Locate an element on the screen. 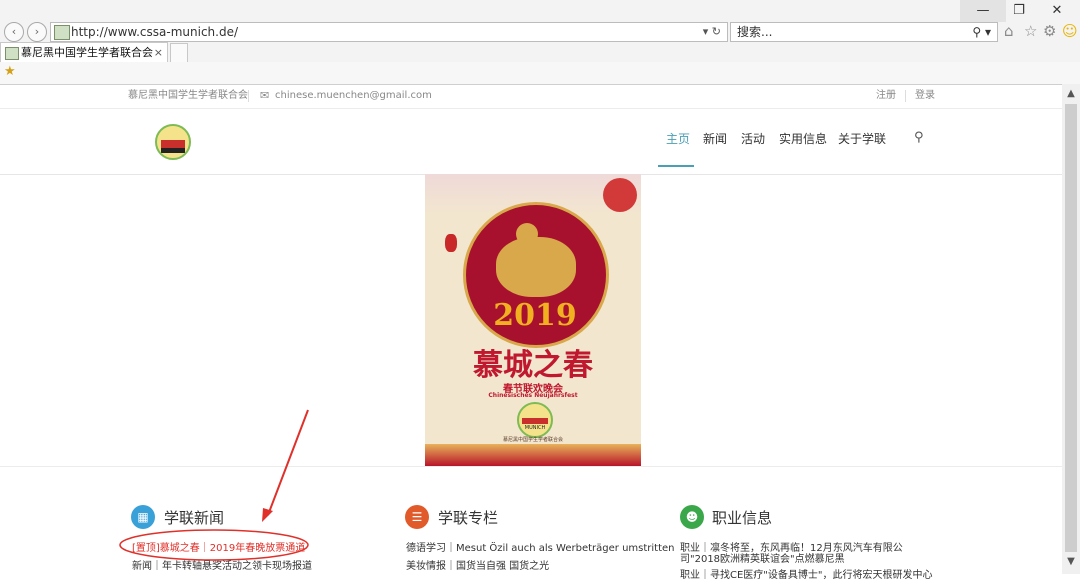 This screenshot has height=581, width=1080. annotation-arrow is located at coordinates (288, 462).